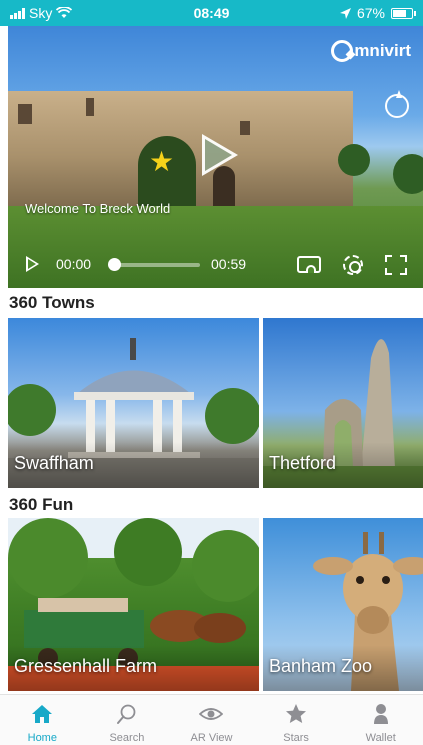 This screenshot has height=745, width=423. What do you see at coordinates (382, 50) in the screenshot?
I see `omnivirt-logo-text: mnivirt` at bounding box center [382, 50].